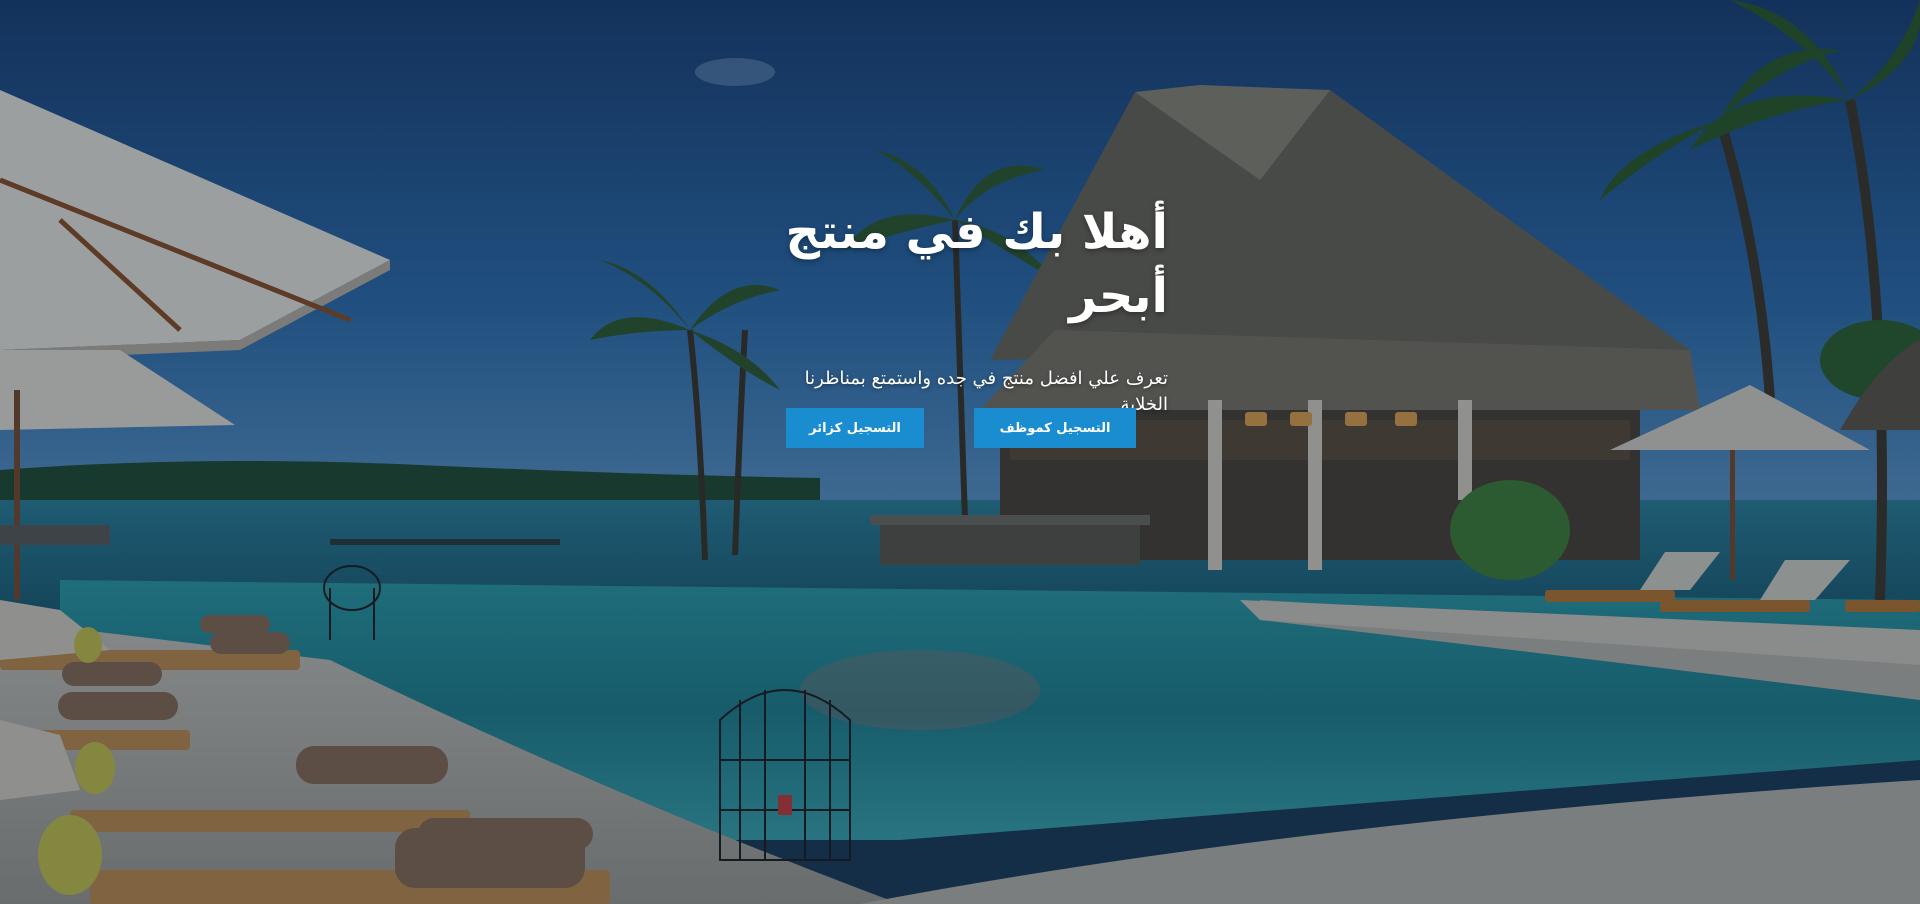  What do you see at coordinates (855, 428) in the screenshot?
I see `register-visitor-button: التسجيل كزائر` at bounding box center [855, 428].